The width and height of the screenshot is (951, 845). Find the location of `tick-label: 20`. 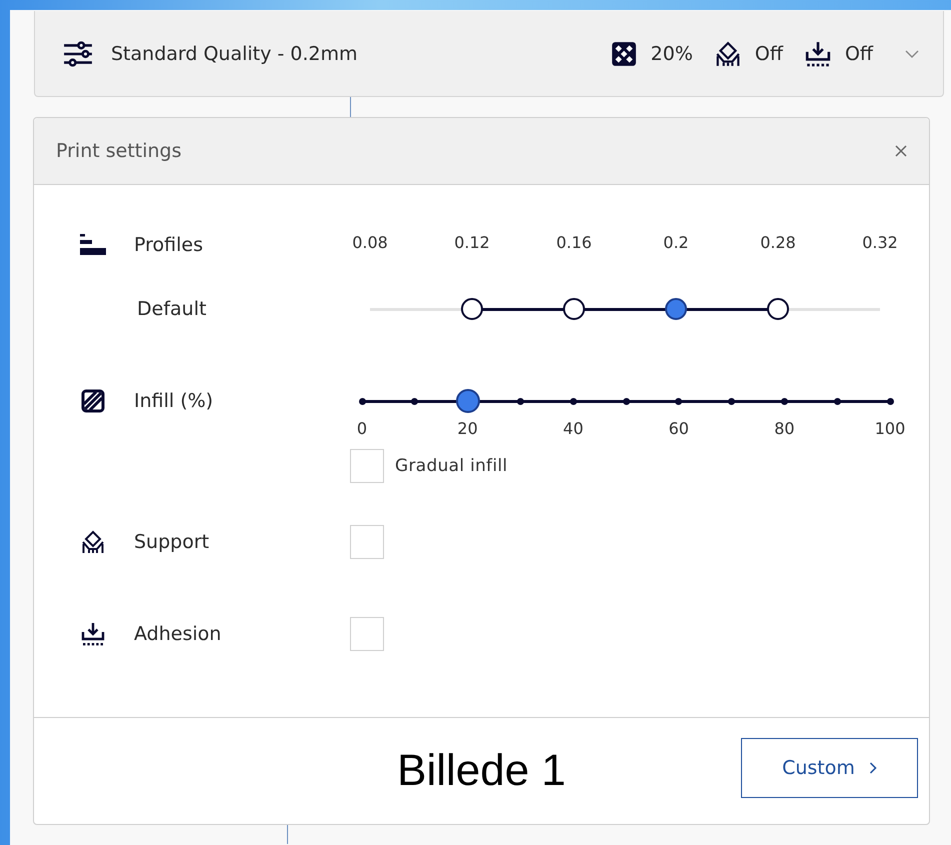

tick-label: 20 is located at coordinates (467, 428).